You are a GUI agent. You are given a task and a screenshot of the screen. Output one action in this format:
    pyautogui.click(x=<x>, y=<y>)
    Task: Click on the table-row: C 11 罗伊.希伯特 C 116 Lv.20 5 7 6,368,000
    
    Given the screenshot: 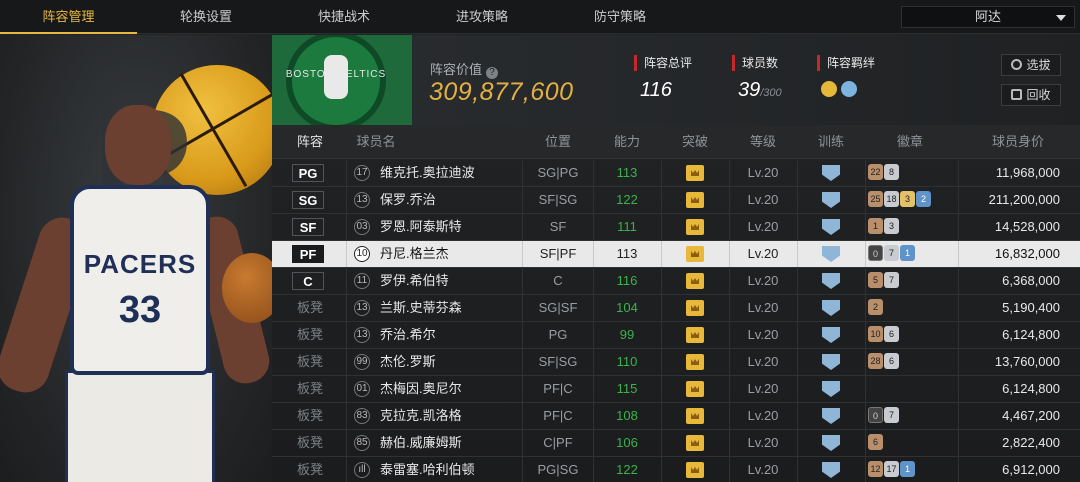 What is the action you would take?
    pyautogui.click(x=676, y=281)
    